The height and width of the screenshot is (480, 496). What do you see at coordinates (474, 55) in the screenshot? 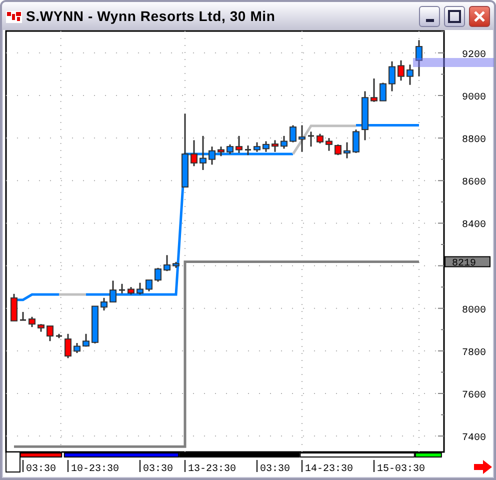
I see `y-axis-label: 9200` at bounding box center [474, 55].